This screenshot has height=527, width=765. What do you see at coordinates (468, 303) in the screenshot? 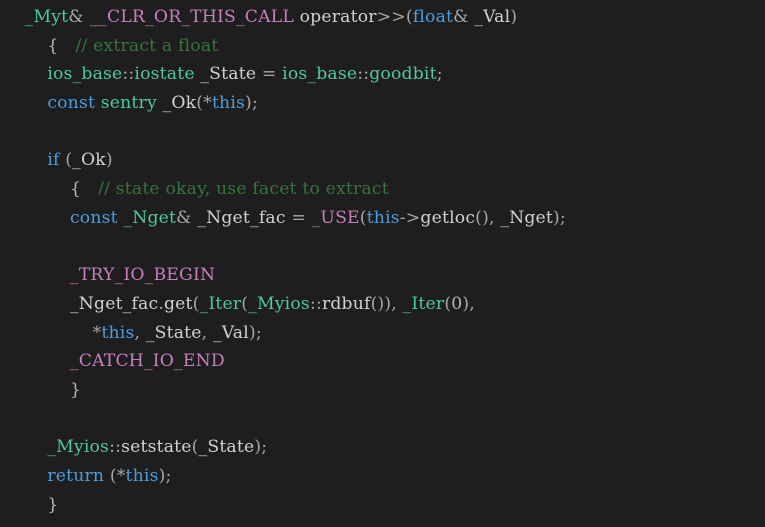
I see `code-token-punct: ),` at bounding box center [468, 303].